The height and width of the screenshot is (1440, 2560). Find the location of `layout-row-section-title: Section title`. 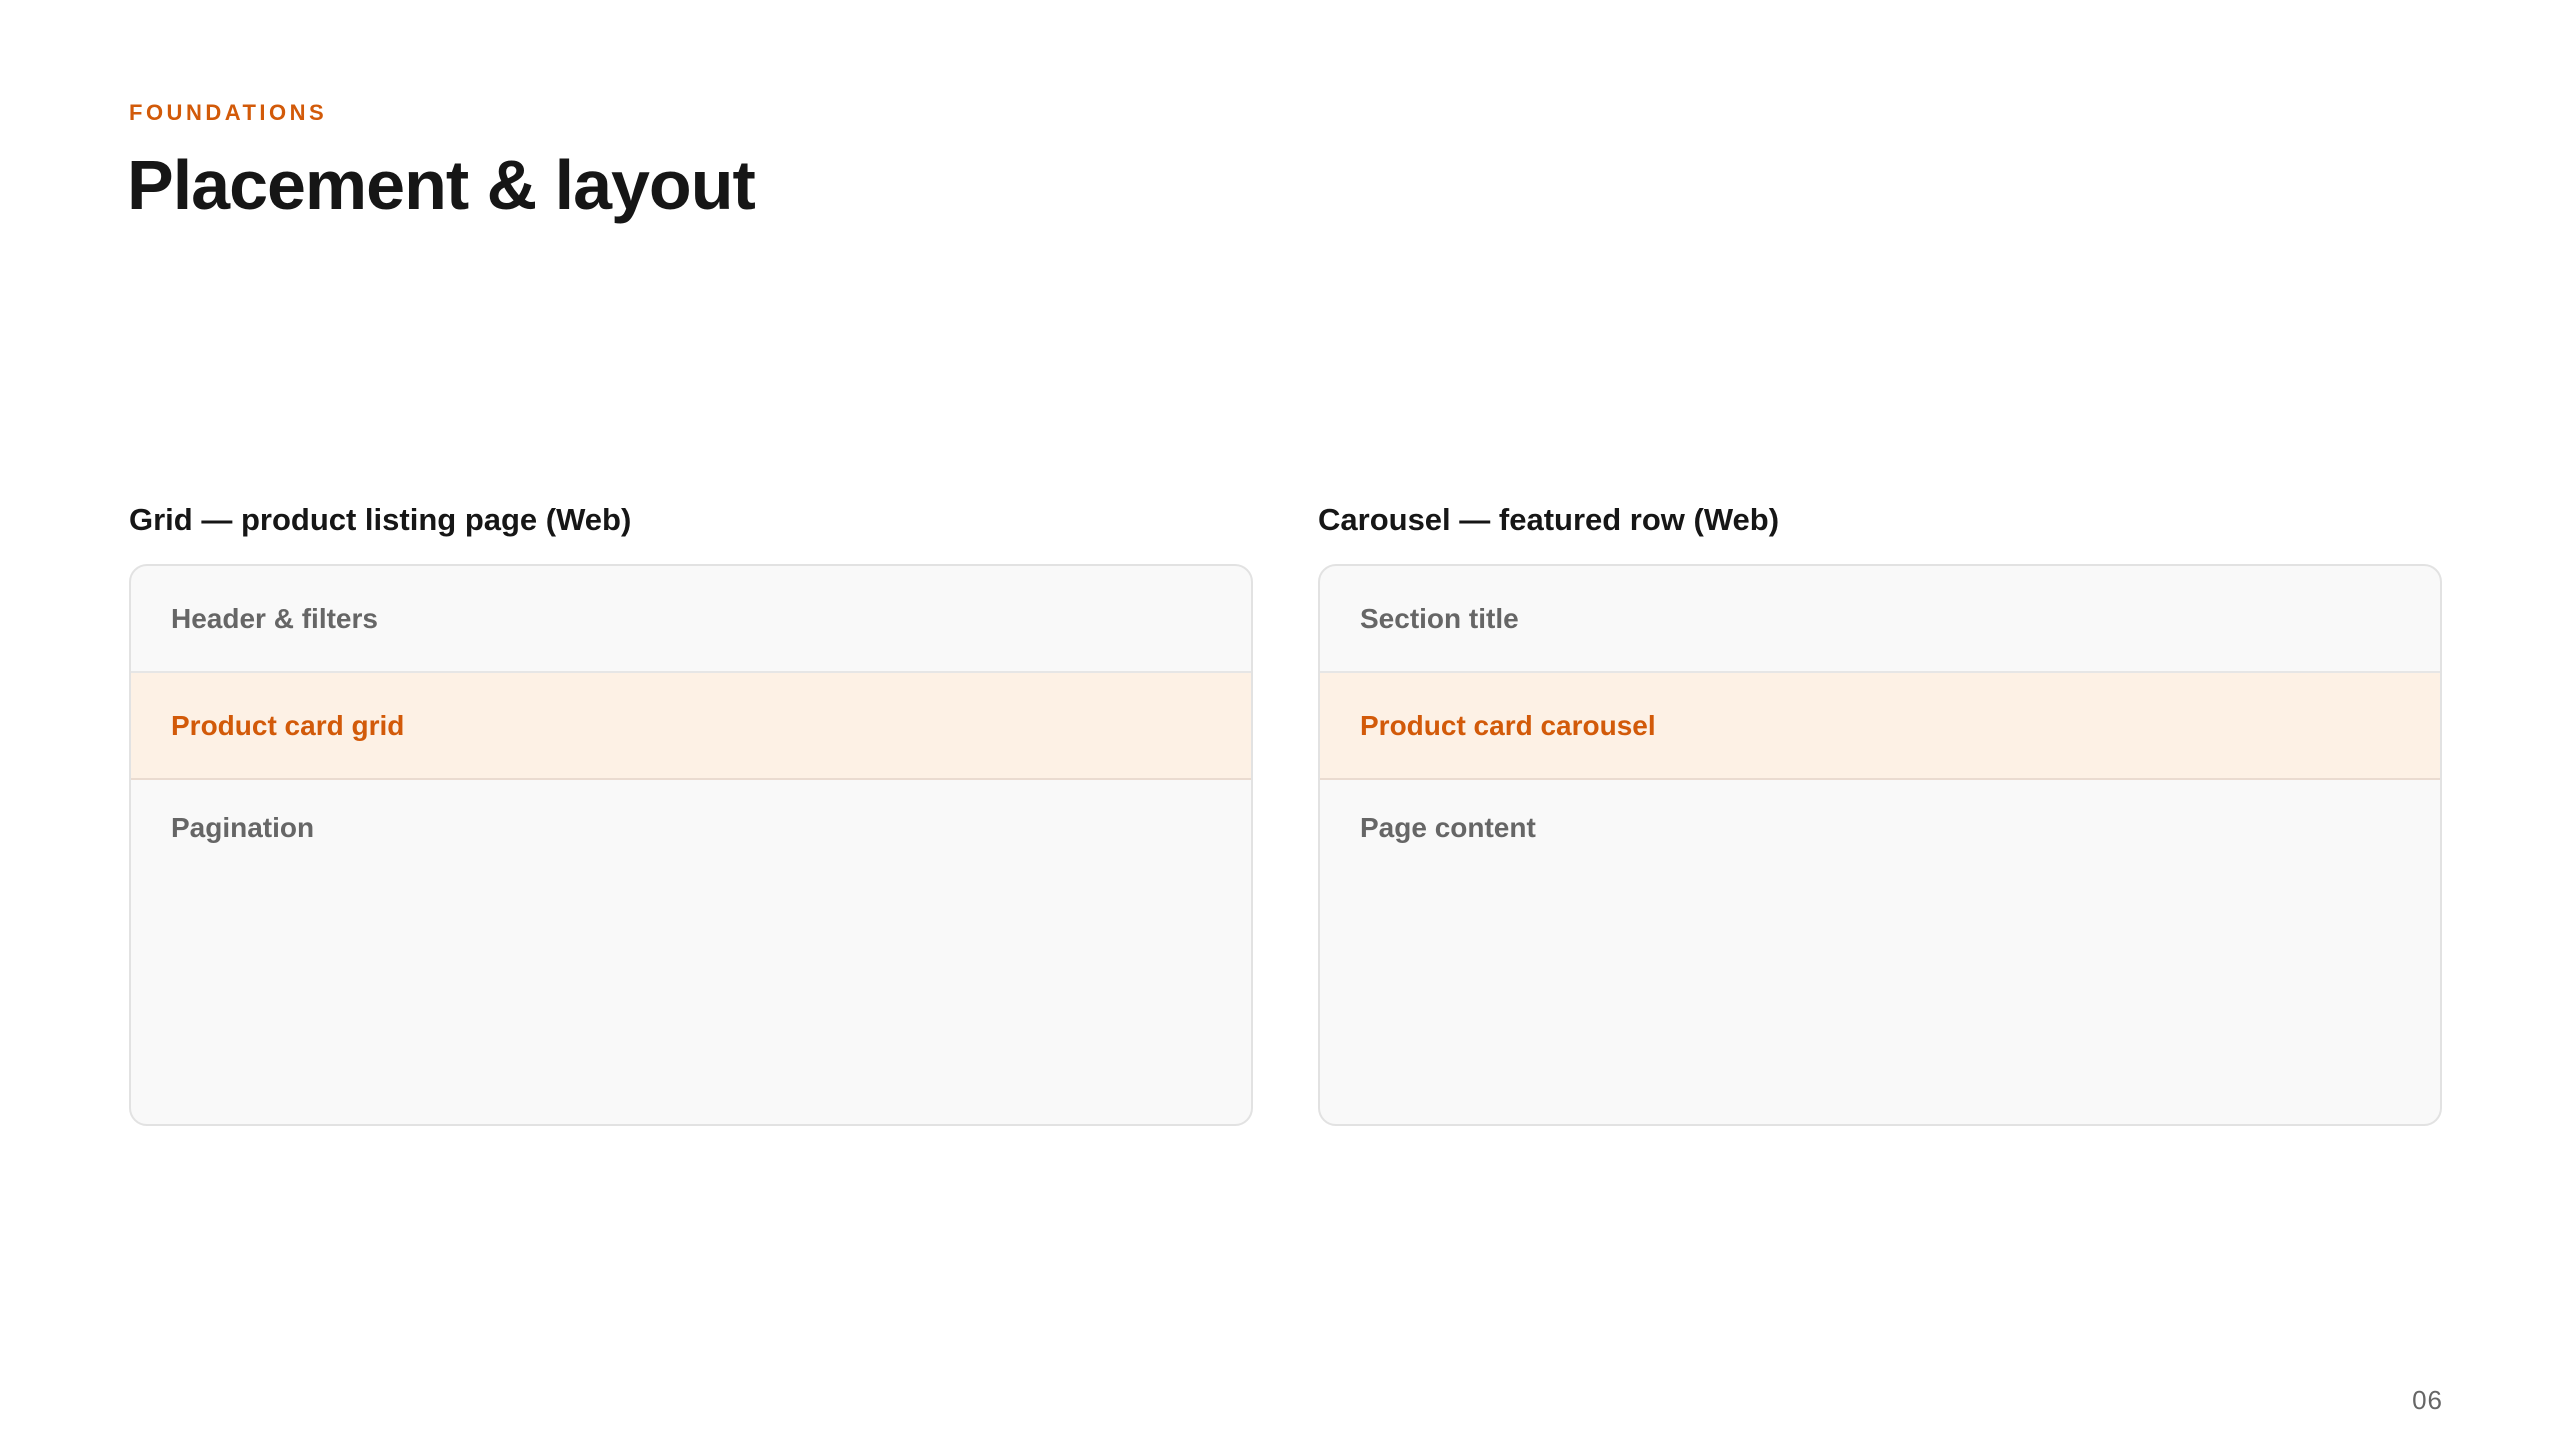

layout-row-section-title: Section title is located at coordinates (1880, 619).